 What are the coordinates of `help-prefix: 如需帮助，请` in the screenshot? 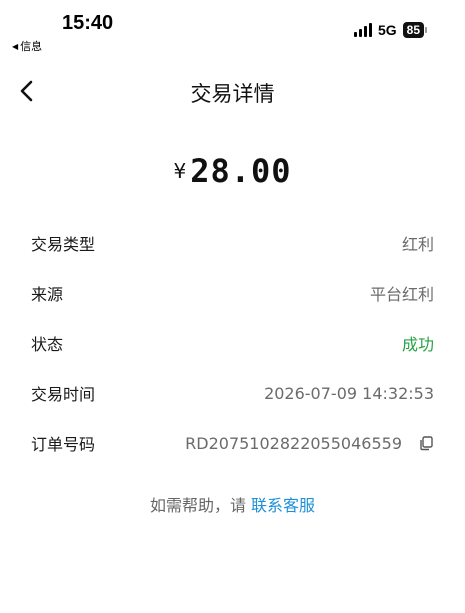 It's located at (197, 505).